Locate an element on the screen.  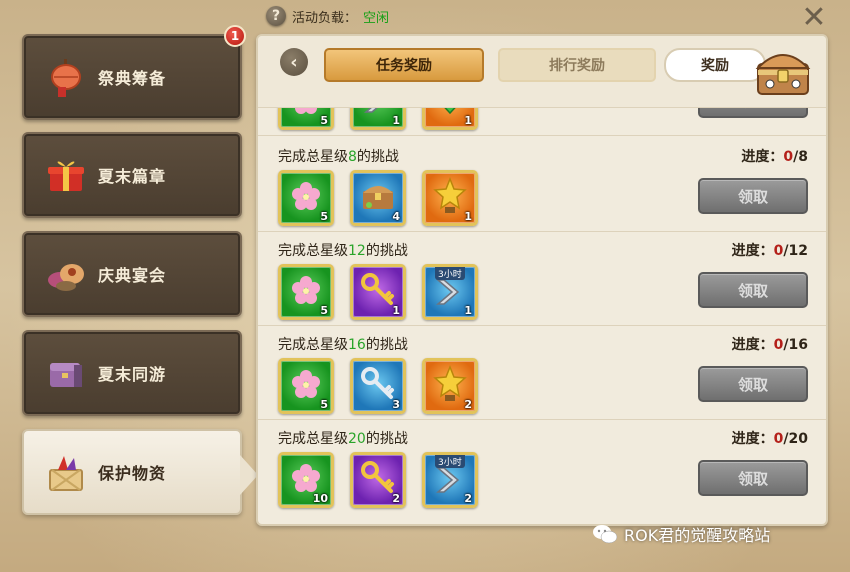
reward-item: 3小时 1 is located at coordinates (450, 292).